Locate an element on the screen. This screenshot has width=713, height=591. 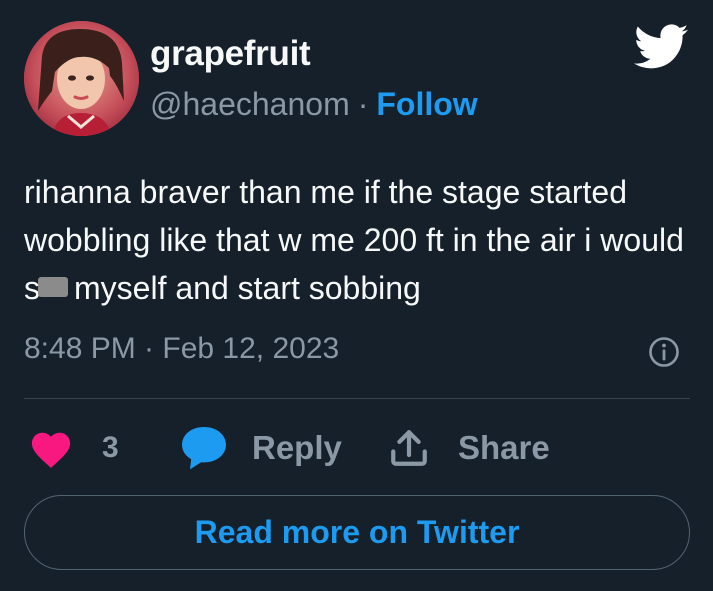
avatar is located at coordinates (81, 78).